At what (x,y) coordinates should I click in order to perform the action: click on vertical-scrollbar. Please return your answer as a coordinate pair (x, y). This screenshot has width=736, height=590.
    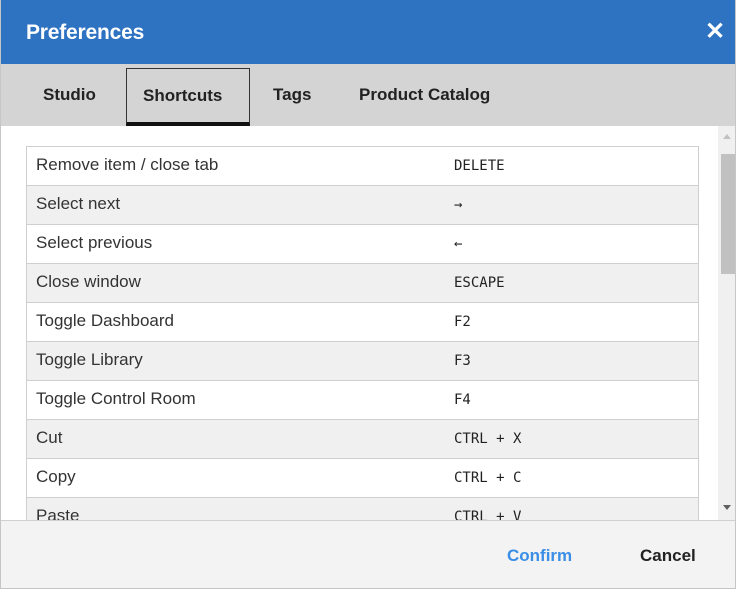
    Looking at the image, I should click on (726, 323).